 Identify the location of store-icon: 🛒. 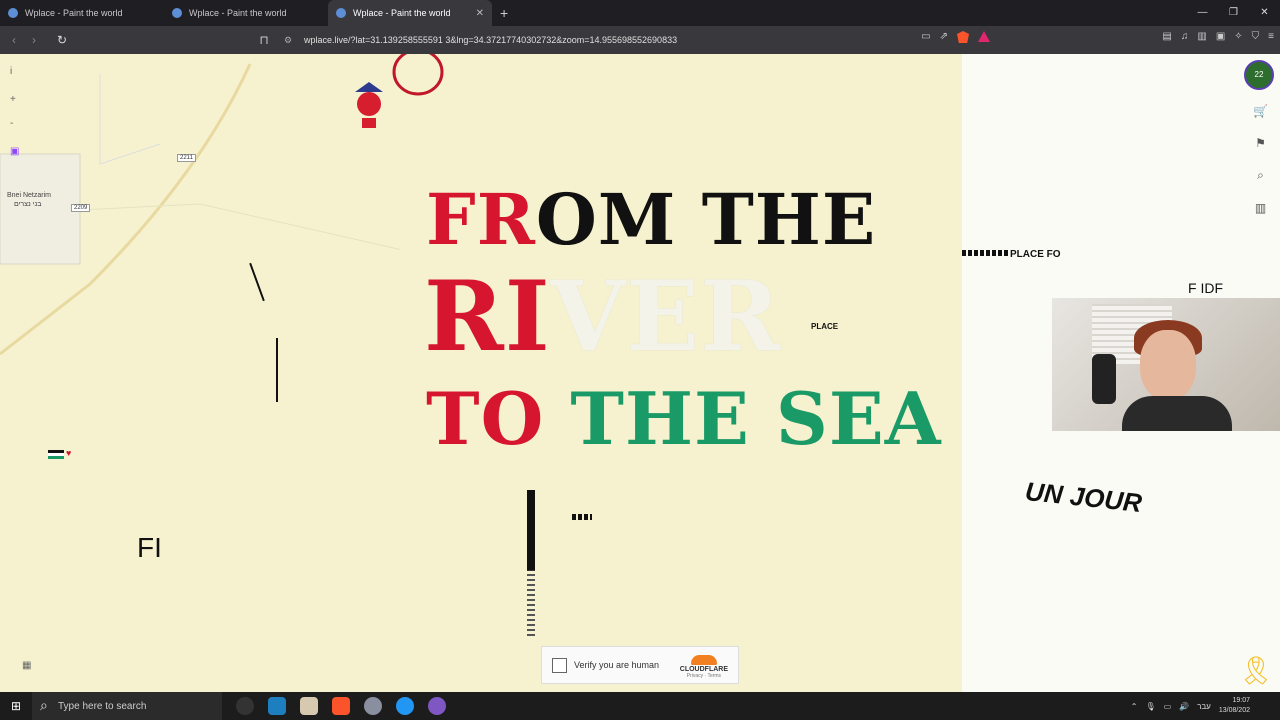
(1260, 111).